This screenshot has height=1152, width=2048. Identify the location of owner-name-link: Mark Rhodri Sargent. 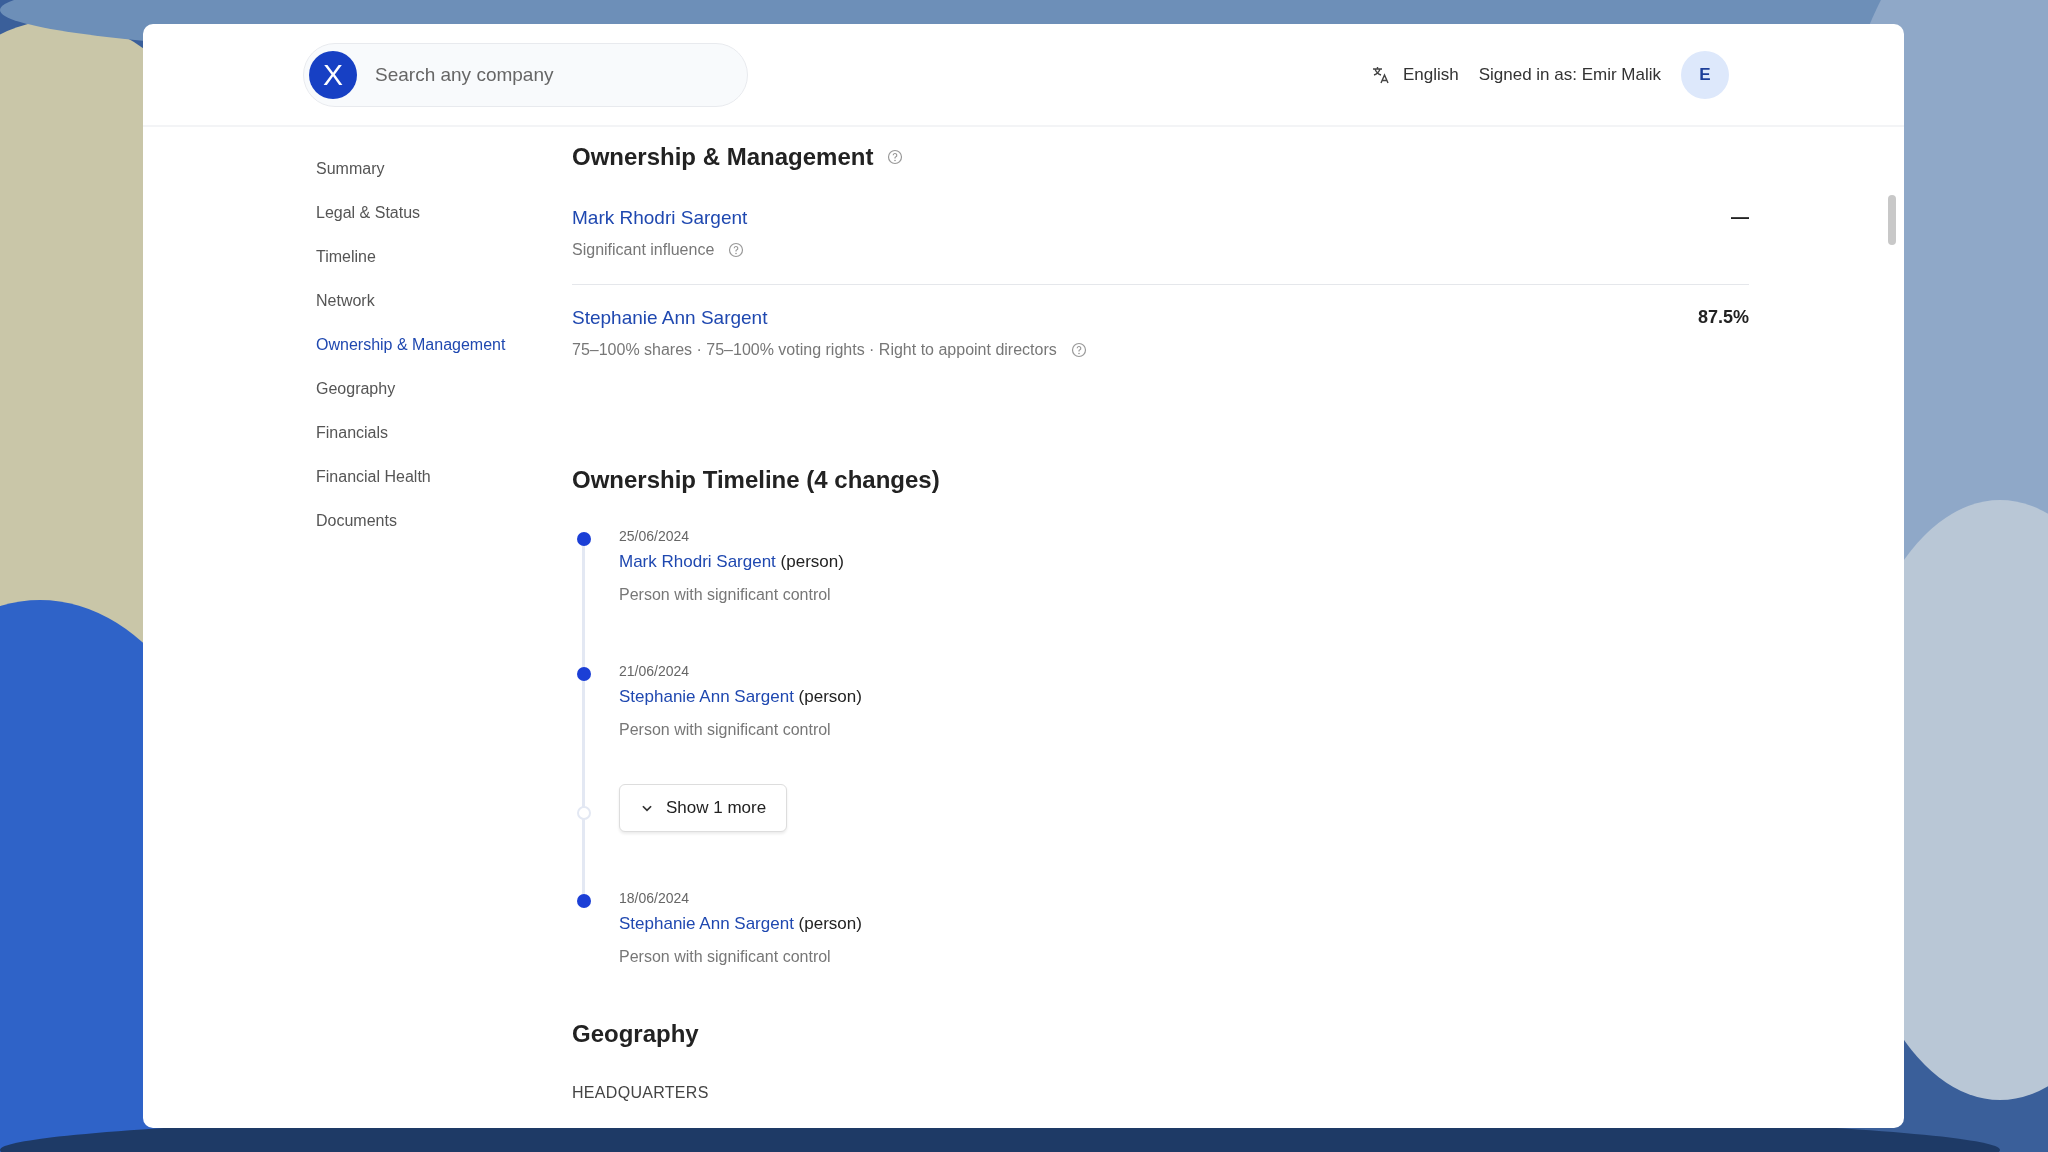
(660, 218).